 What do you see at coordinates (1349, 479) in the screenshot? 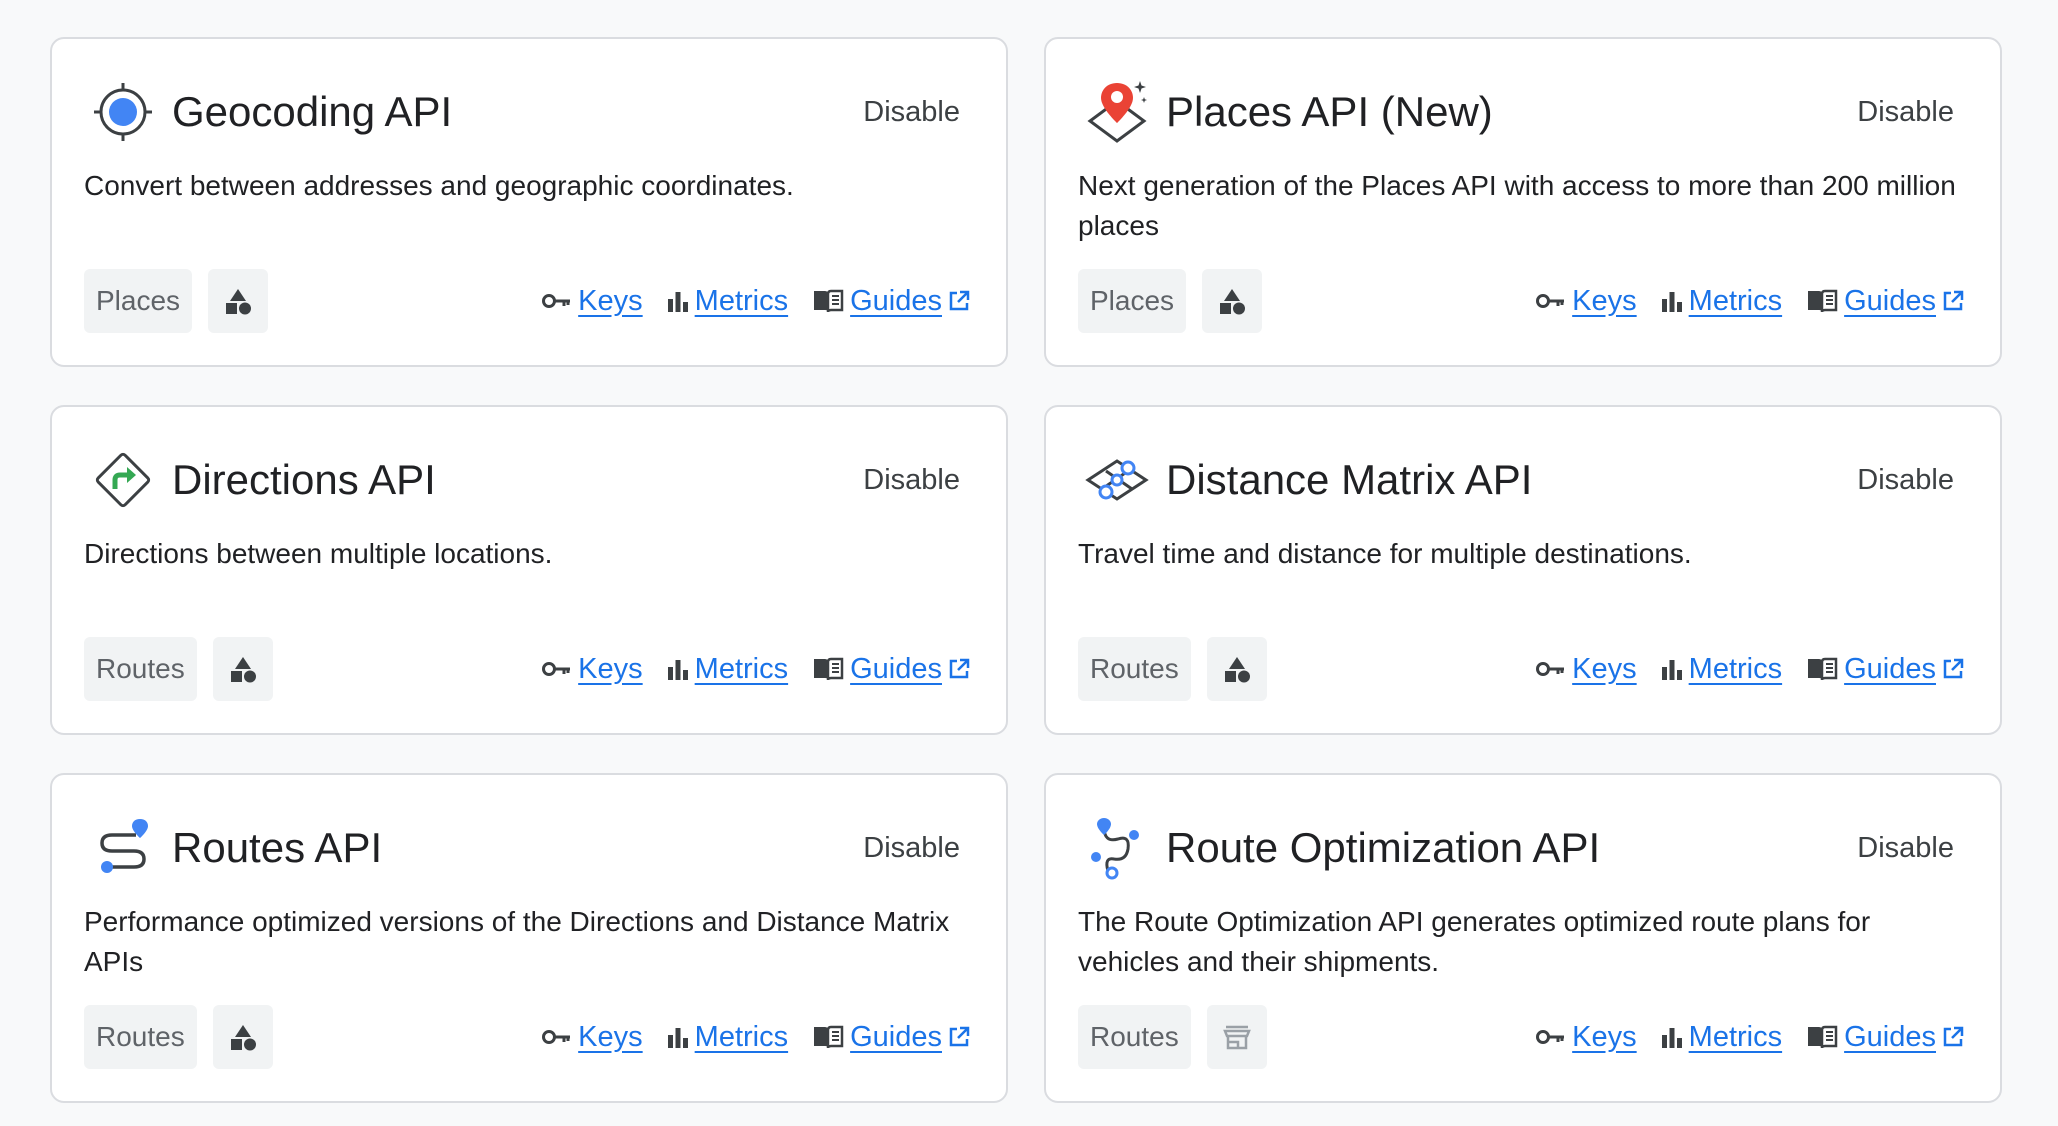
I see `card-title: Distance Matrix API` at bounding box center [1349, 479].